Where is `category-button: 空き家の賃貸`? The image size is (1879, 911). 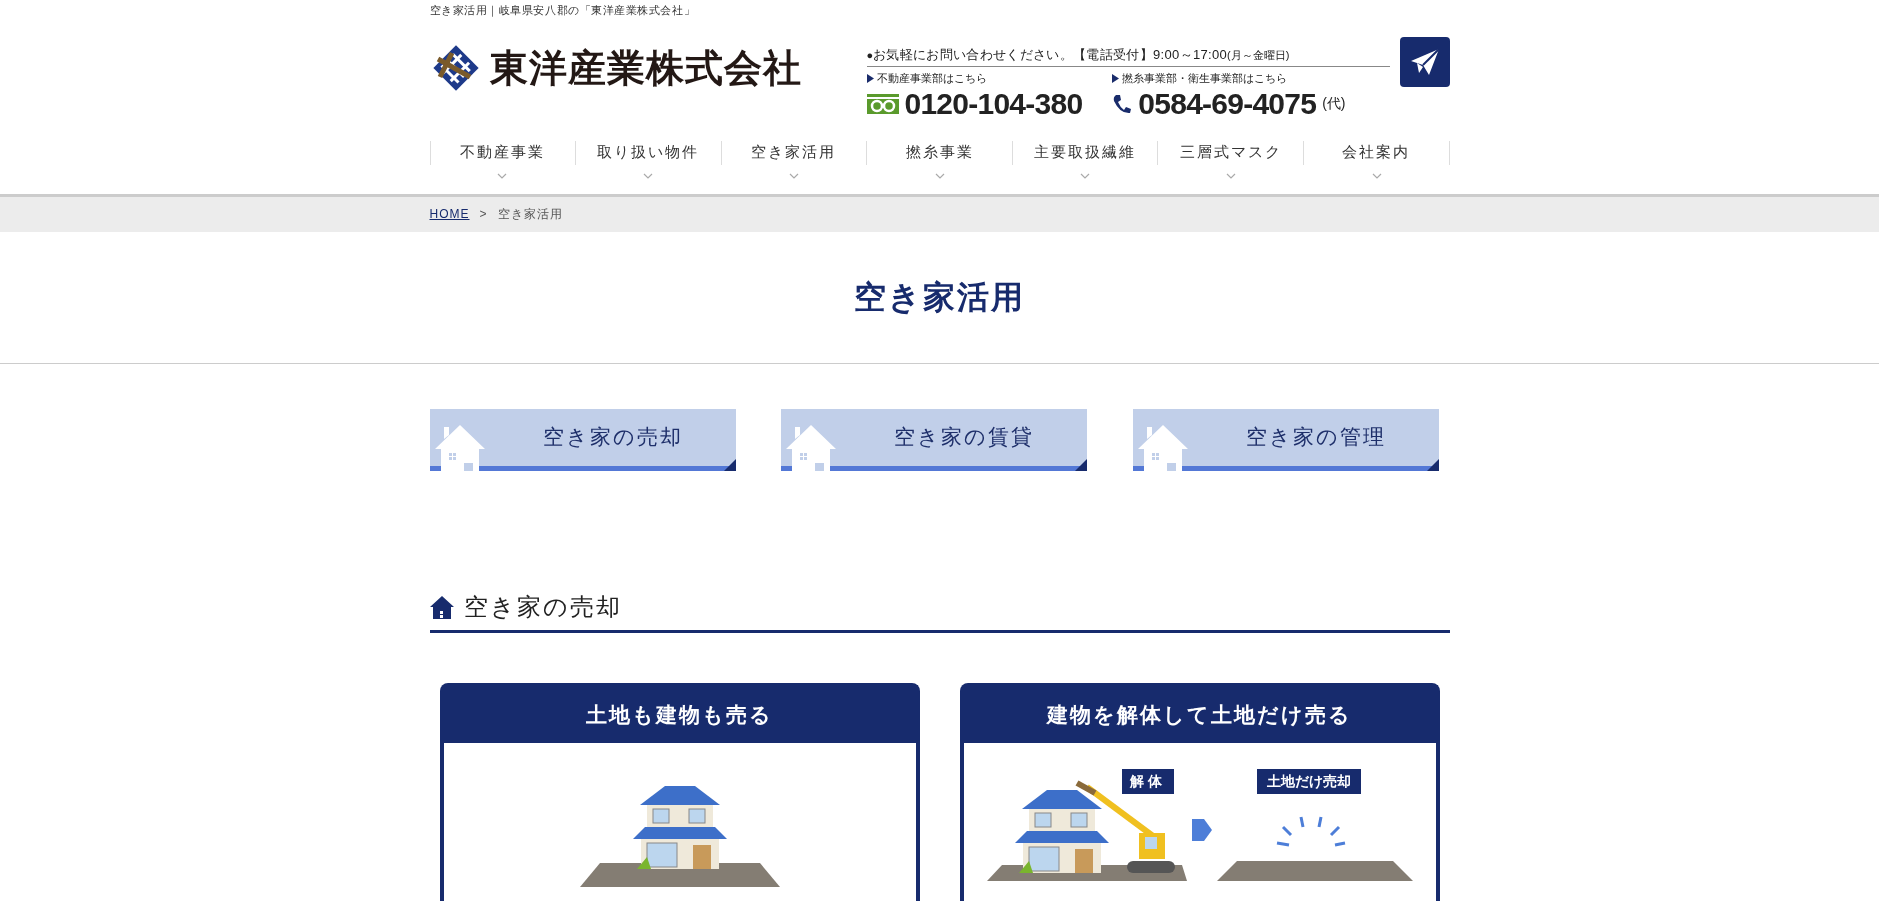 category-button: 空き家の賃貸 is located at coordinates (934, 439).